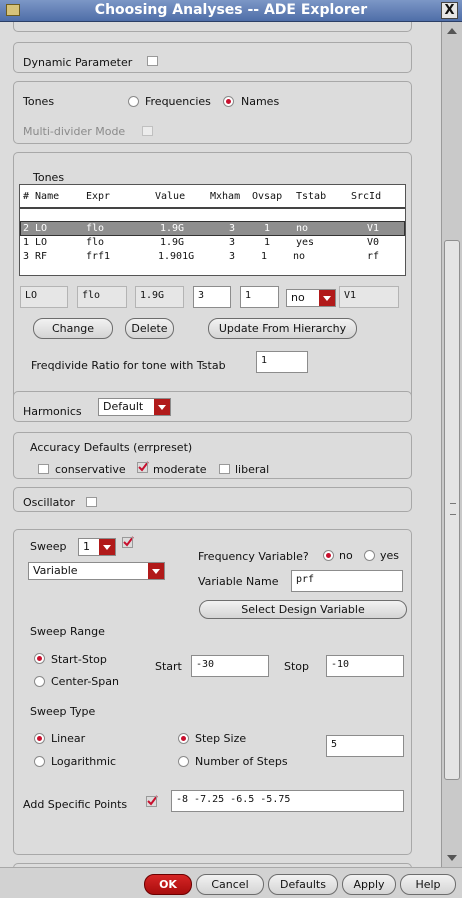 The height and width of the screenshot is (898, 462). I want to click on accuracy-label: Accuracy Defaults (errpreset), so click(111, 447).